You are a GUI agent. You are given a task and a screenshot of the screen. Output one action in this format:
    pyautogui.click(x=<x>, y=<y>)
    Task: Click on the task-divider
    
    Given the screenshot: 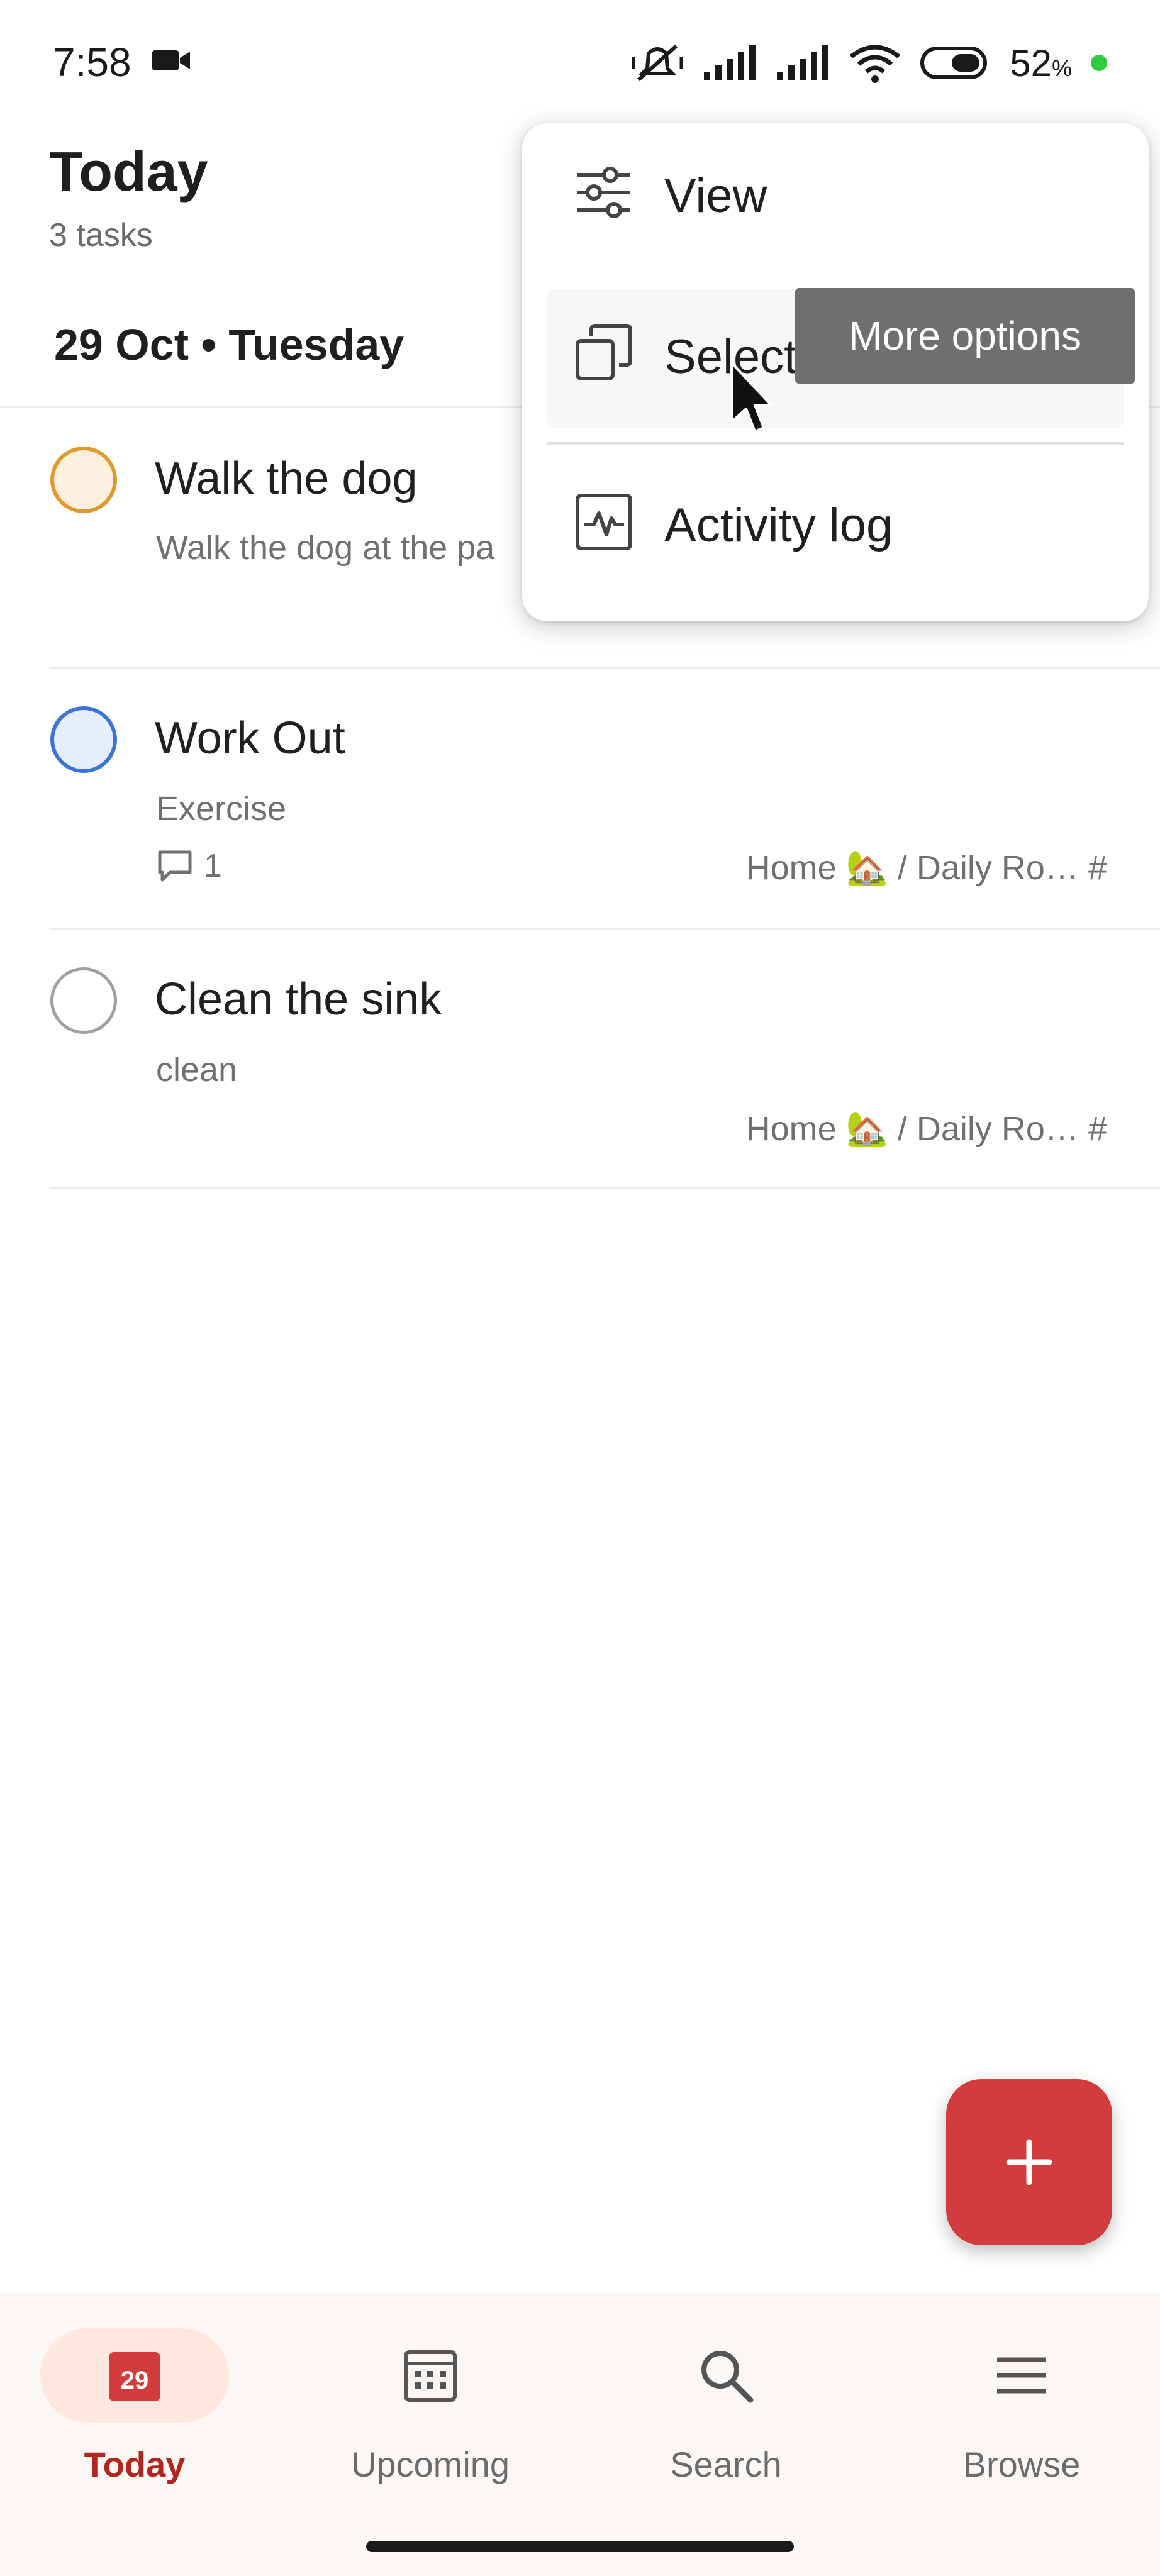 What is the action you would take?
    pyautogui.click(x=604, y=1188)
    